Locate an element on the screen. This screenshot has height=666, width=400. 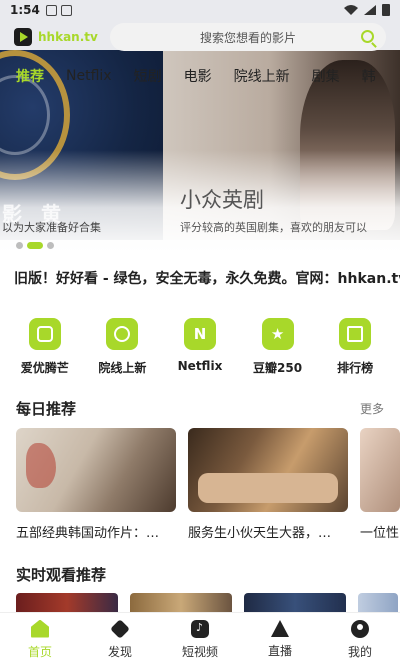
app-logo: hhkan.tv is located at coordinates (62, 37).